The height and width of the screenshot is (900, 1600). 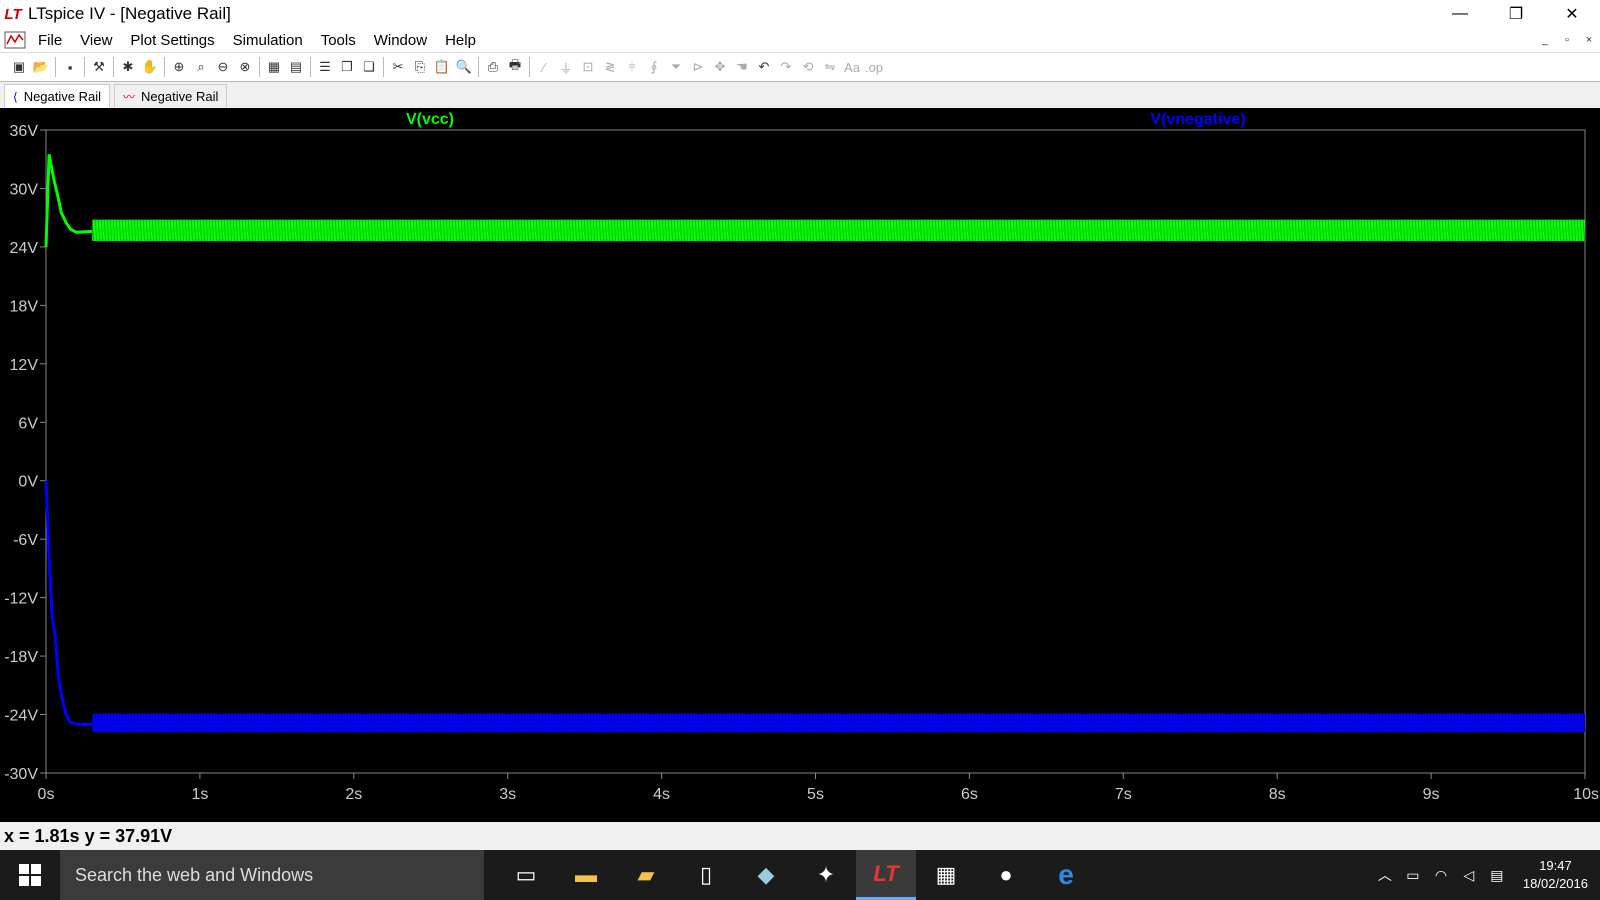 I want to click on menu-tools: Tools, so click(x=338, y=40).